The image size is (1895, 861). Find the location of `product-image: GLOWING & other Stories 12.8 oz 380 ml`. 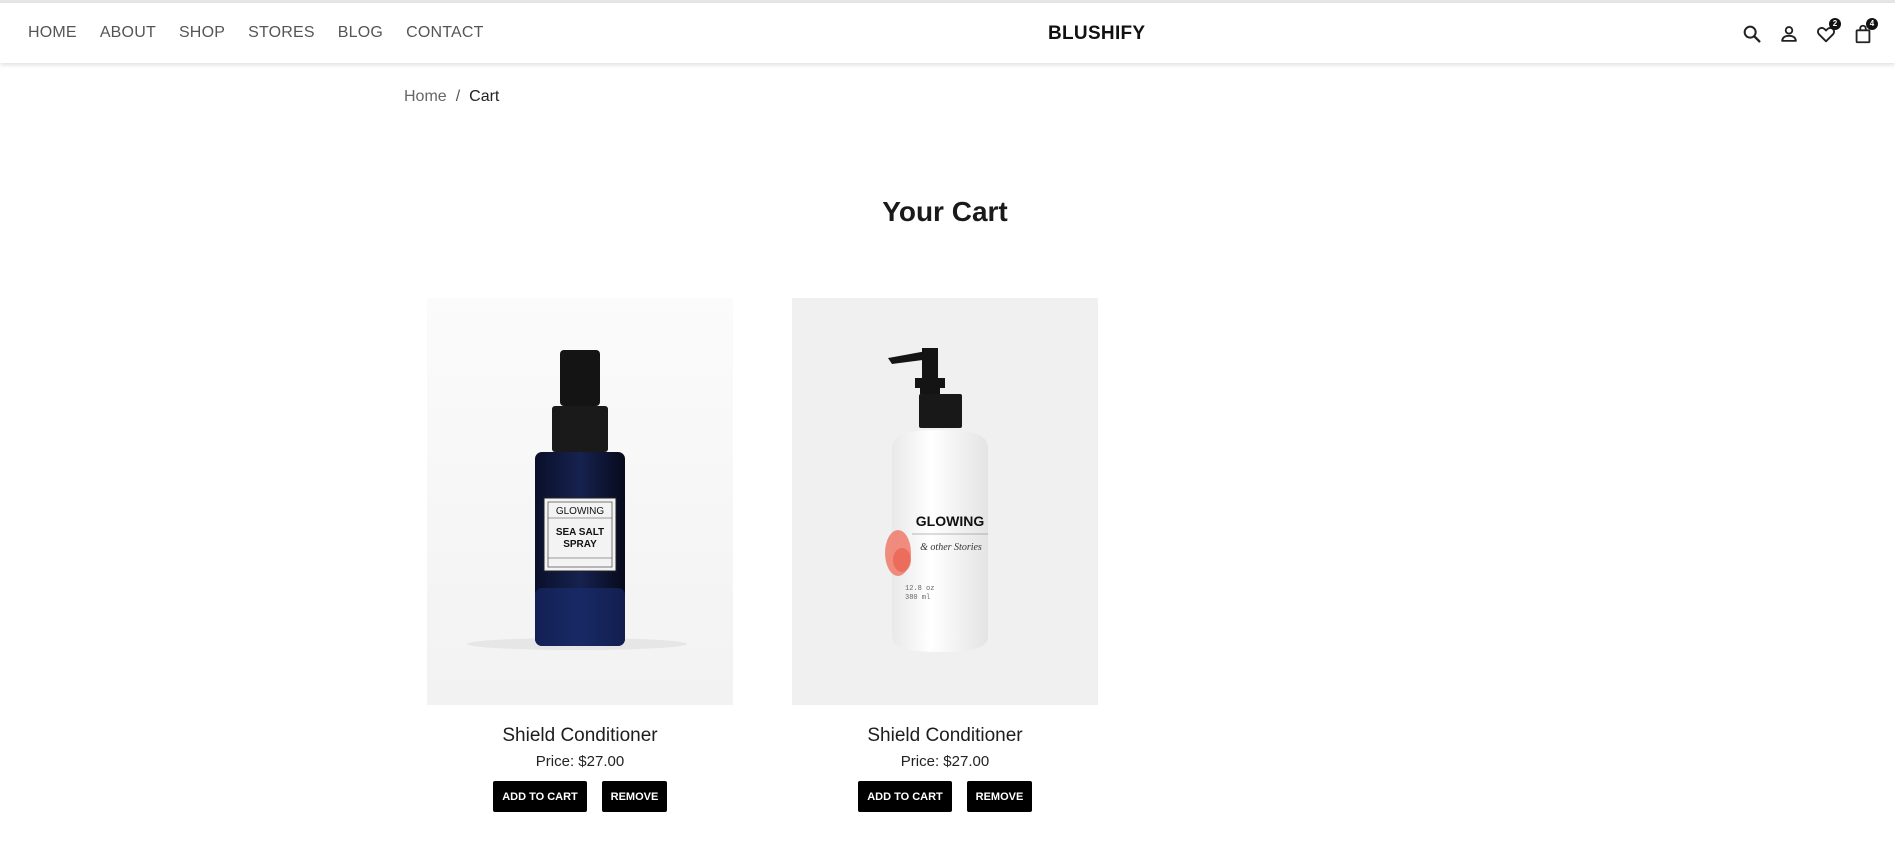

product-image: GLOWING & other Stories 12.8 oz 380 ml is located at coordinates (945, 501).